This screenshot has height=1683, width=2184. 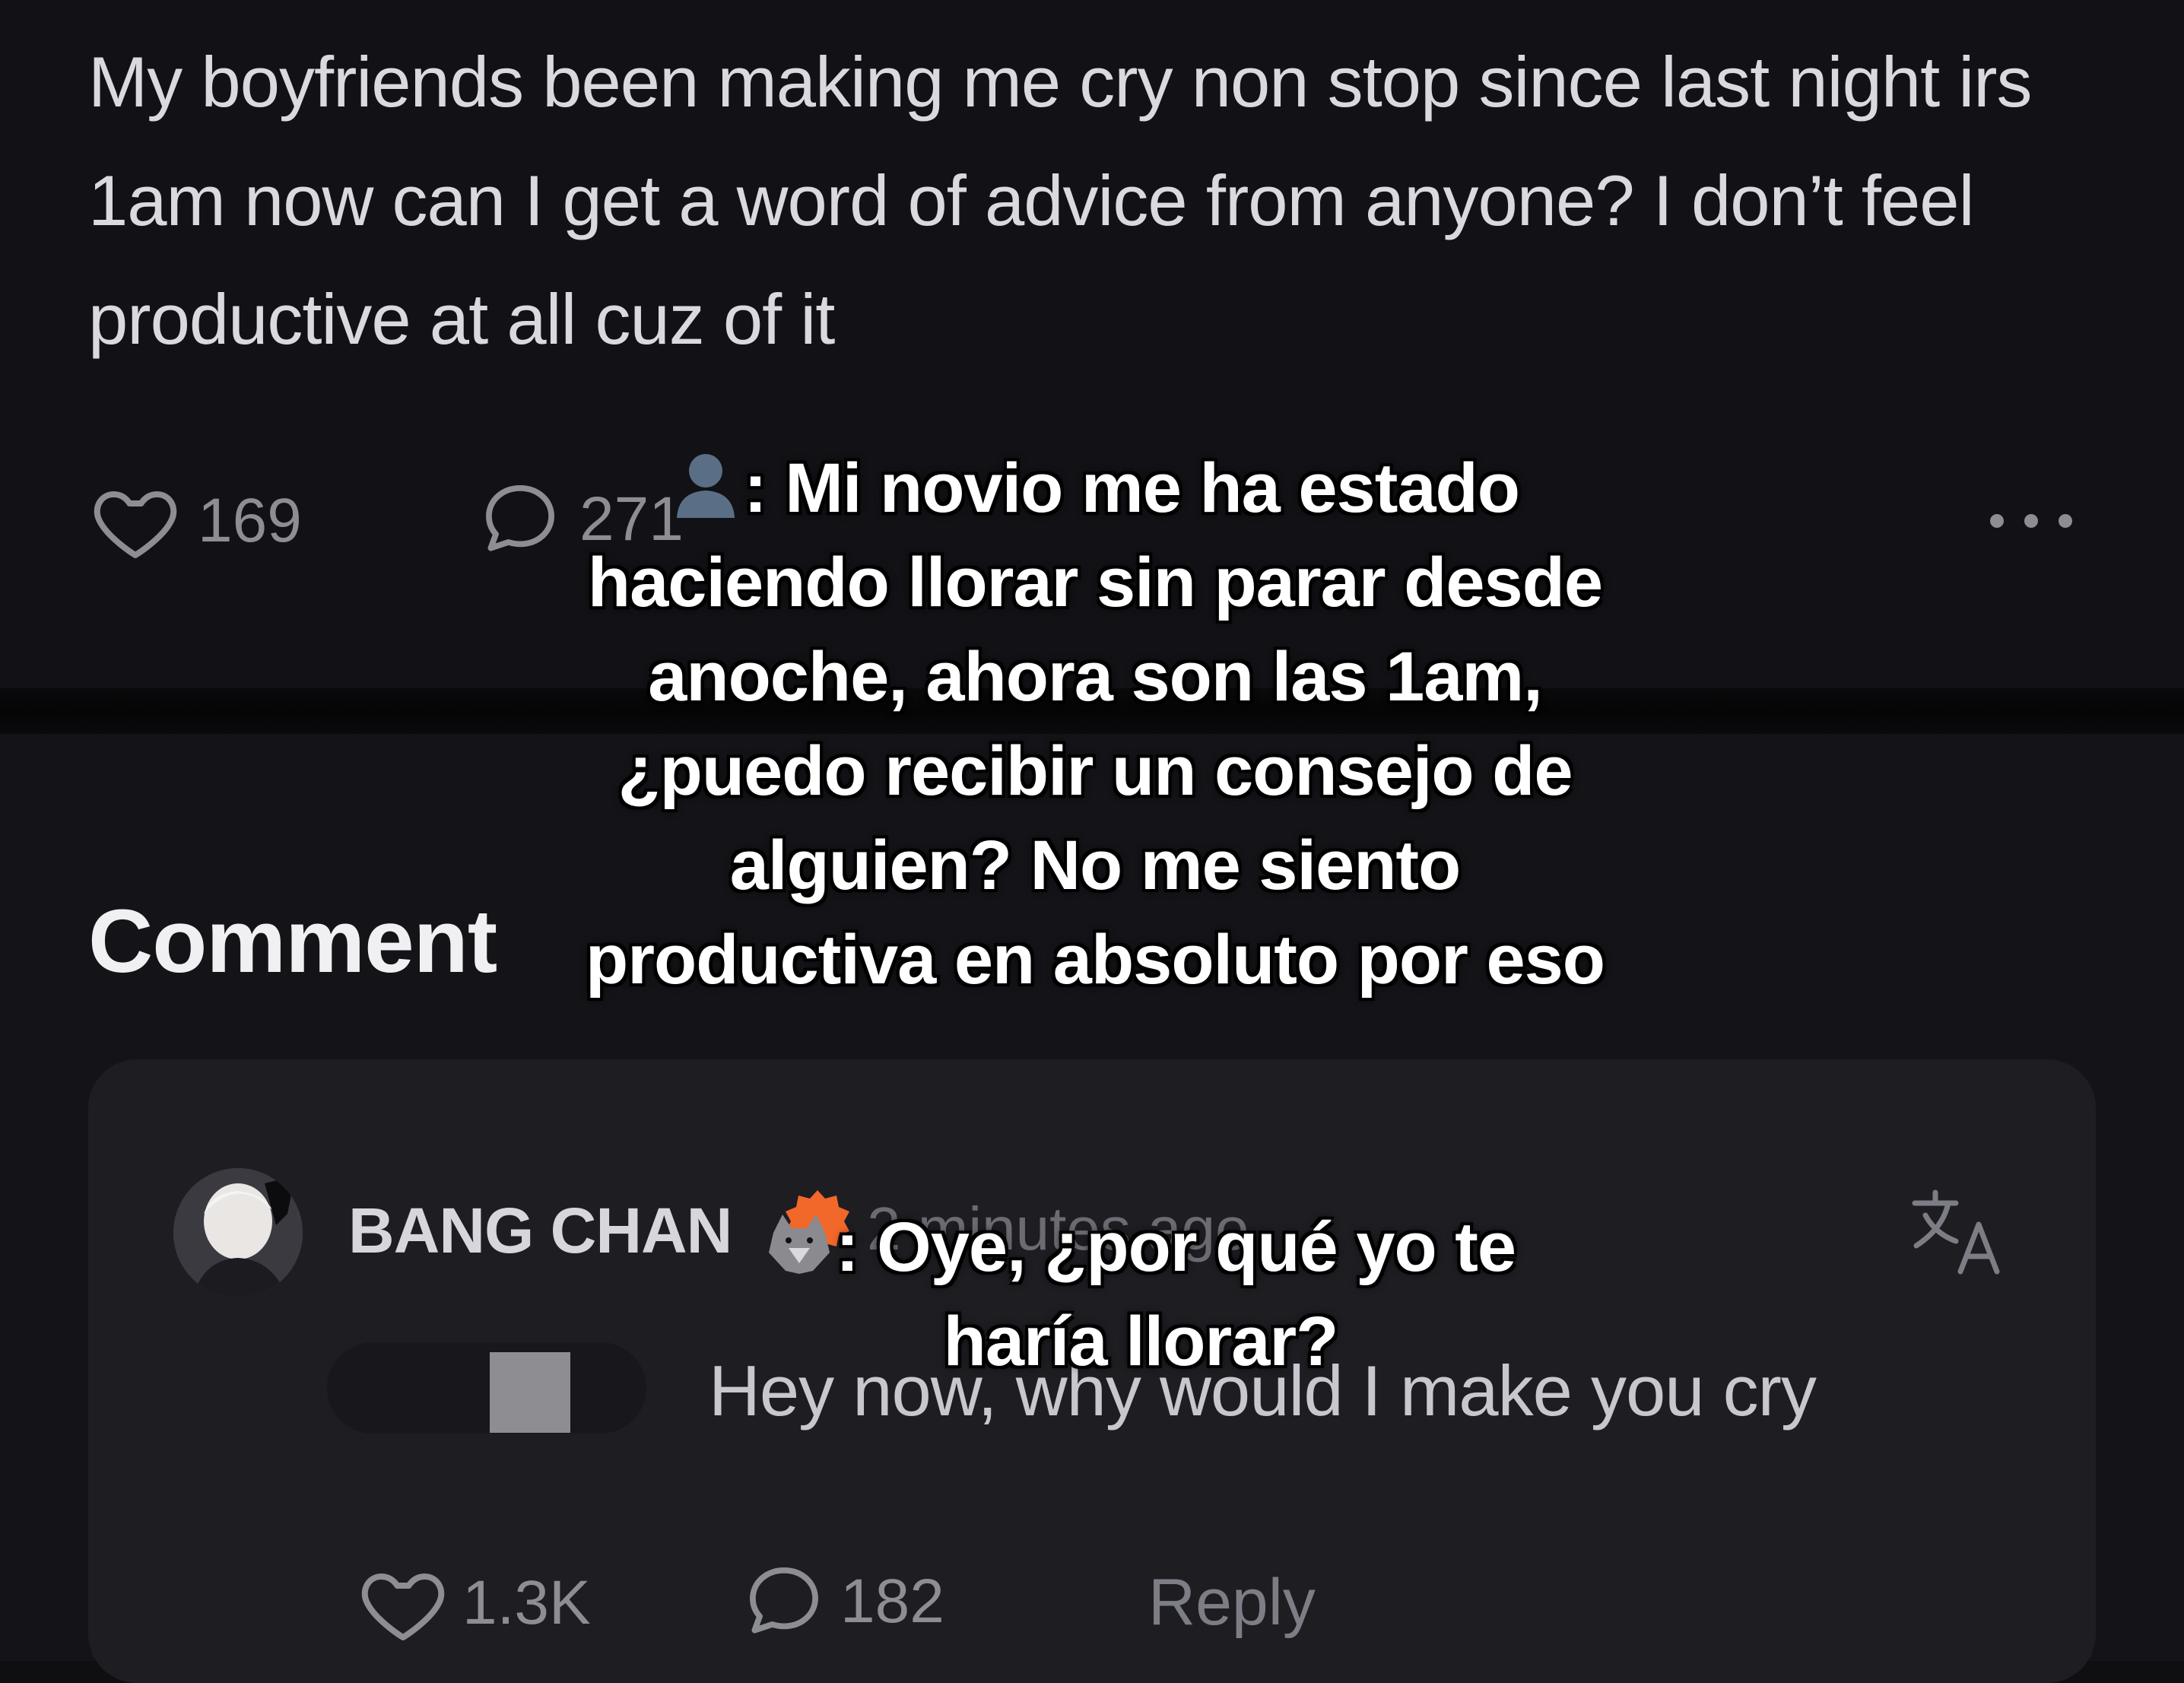 I want to click on wolf-icon, so click(x=799, y=1244).